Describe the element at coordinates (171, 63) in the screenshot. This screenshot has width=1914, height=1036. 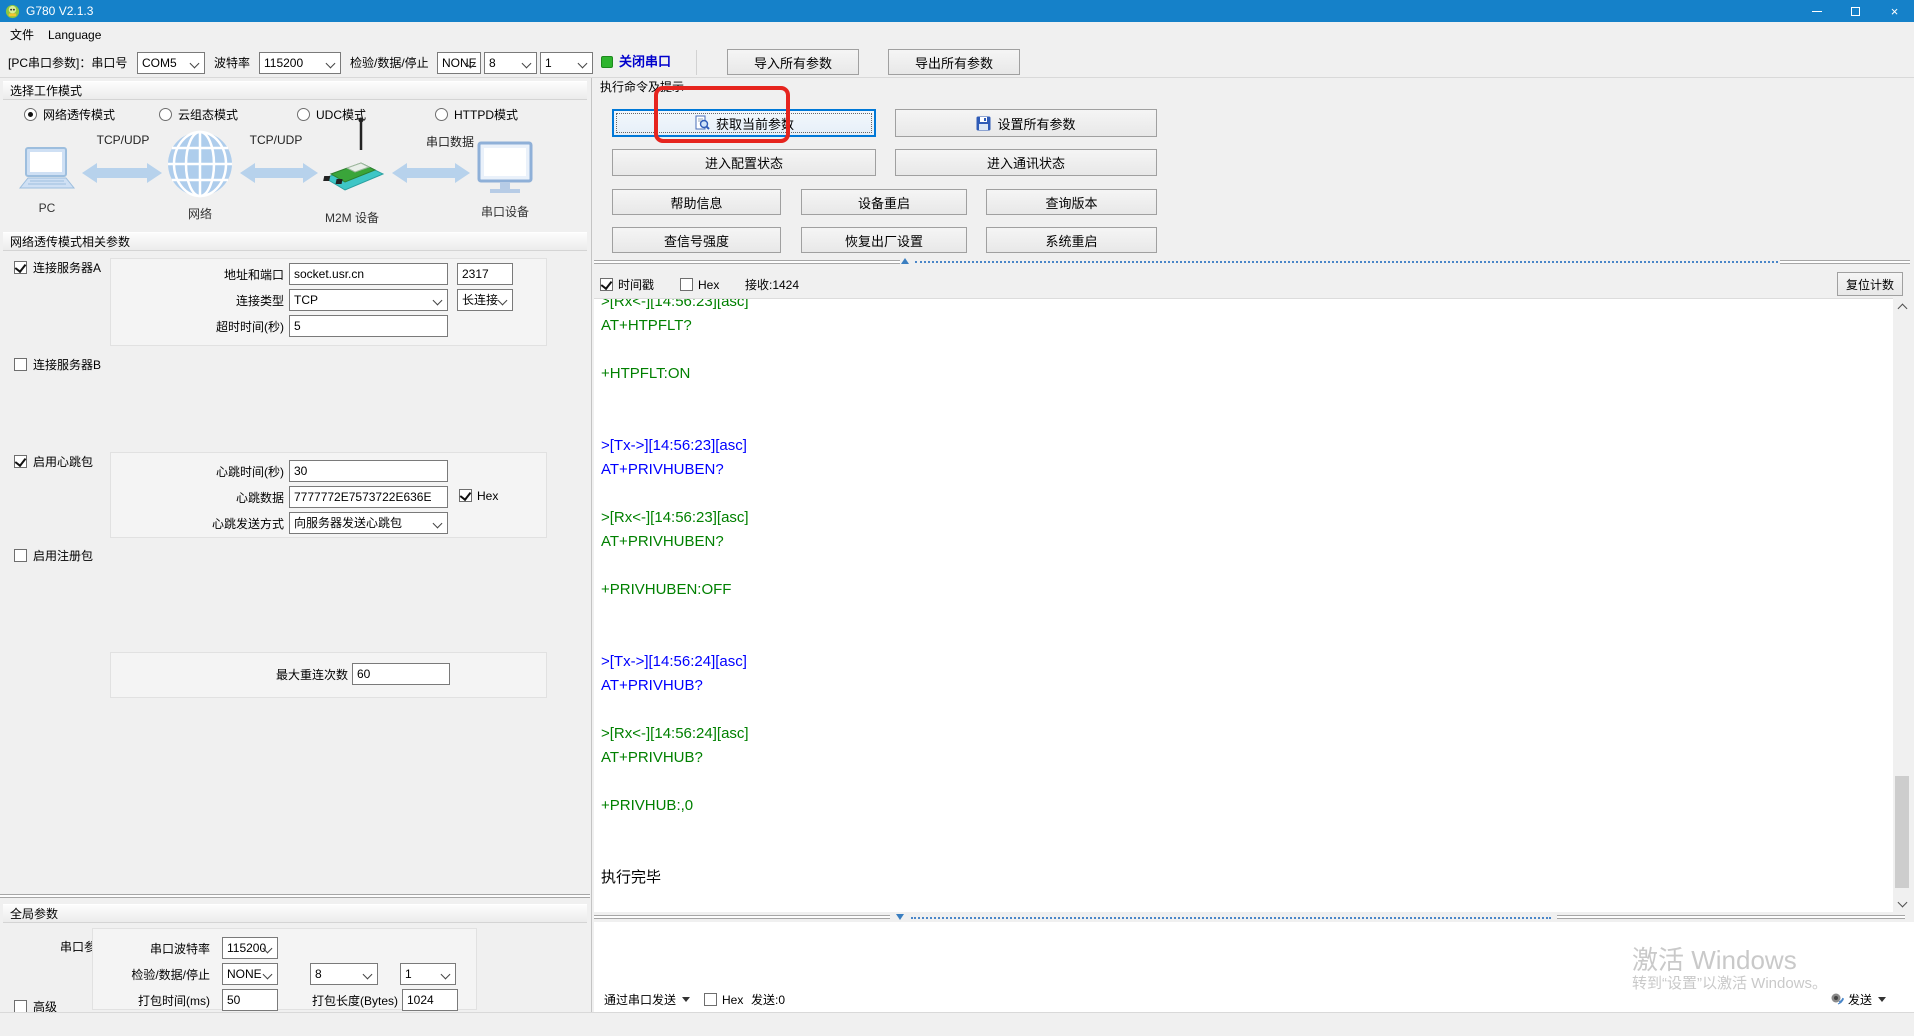
I see `com-port-select: COM5` at that location.